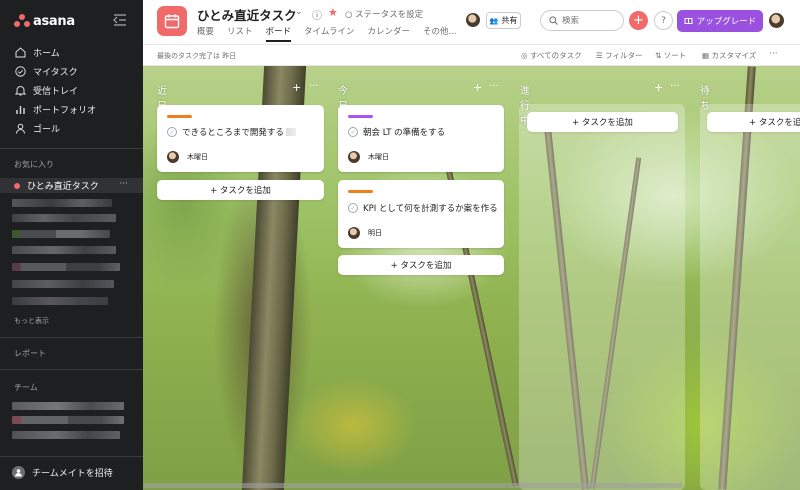 The width and height of the screenshot is (800, 490). I want to click on due-date: 木曜日, so click(378, 157).